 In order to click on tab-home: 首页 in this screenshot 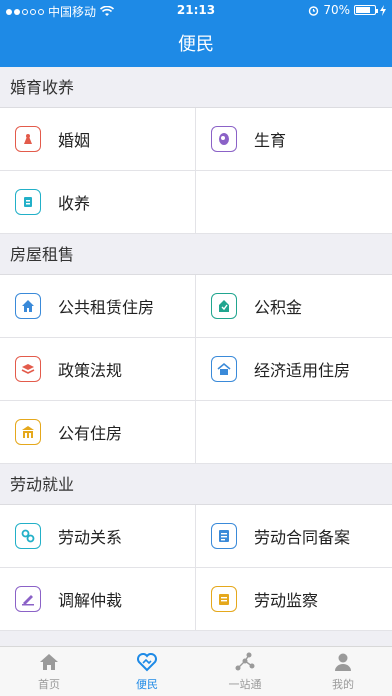, I will do `click(49, 671)`.